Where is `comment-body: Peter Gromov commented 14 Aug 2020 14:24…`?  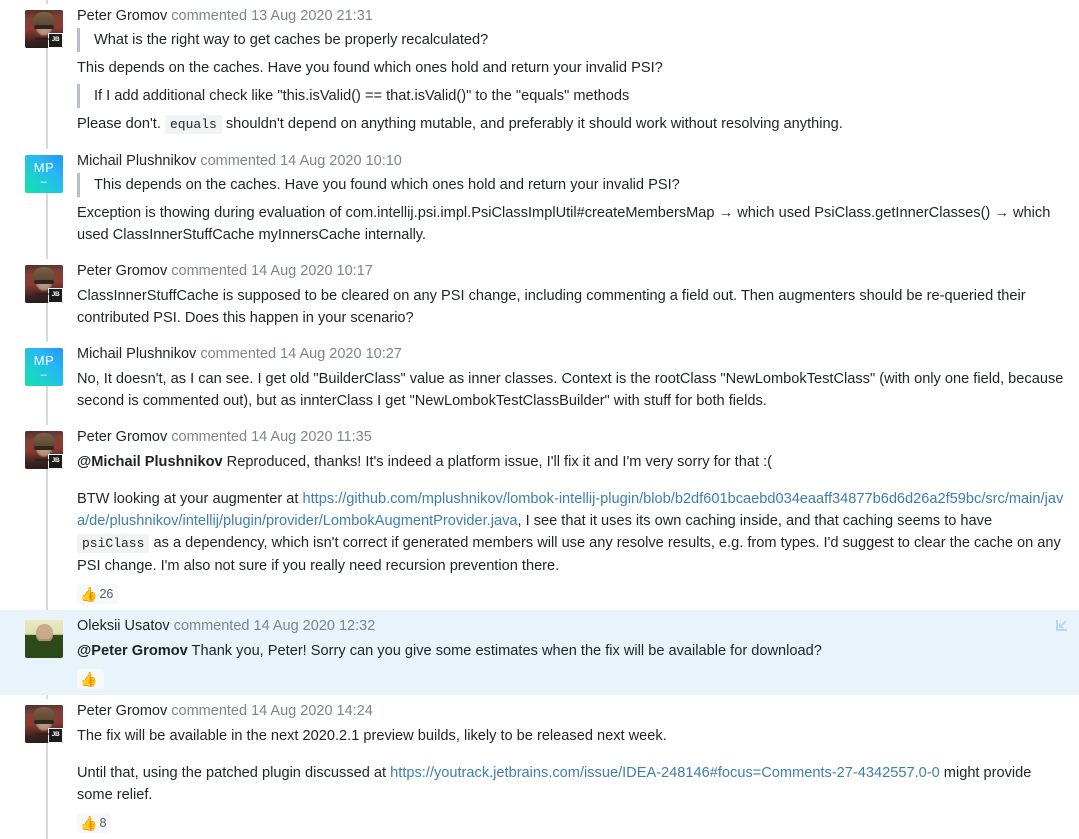
comment-body: Peter Gromov commented 14 Aug 2020 14:24… is located at coordinates (578, 766).